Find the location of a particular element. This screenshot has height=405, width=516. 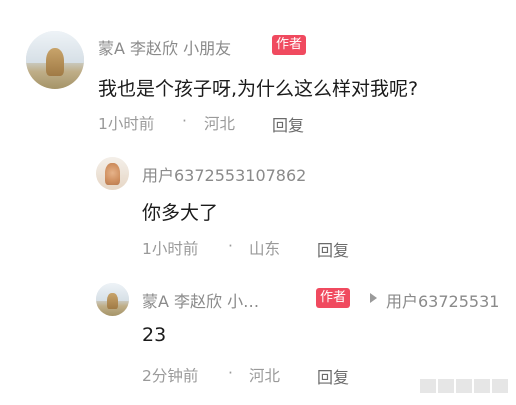

reply-time: 2分钟前 is located at coordinates (170, 376).